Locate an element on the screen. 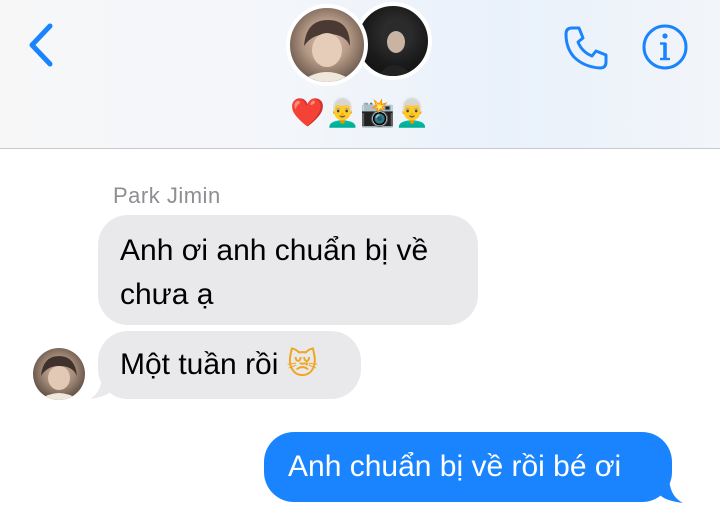  sender-name: Park Jimin is located at coordinates (167, 195).